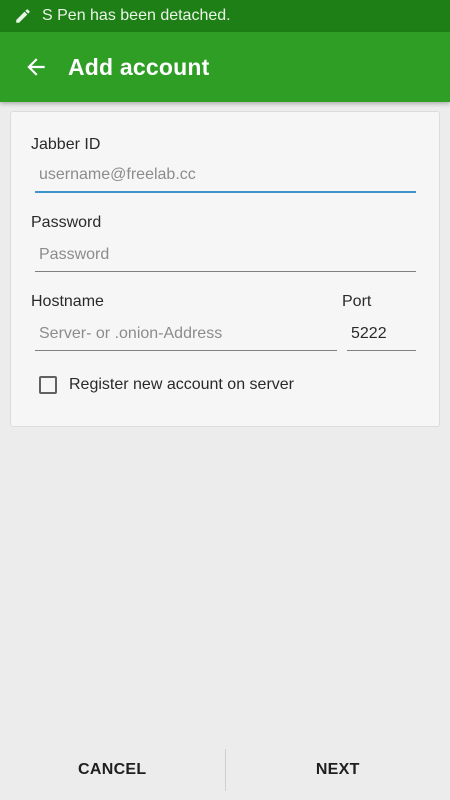  Describe the element at coordinates (67, 301) in the screenshot. I see `hostname-label: Hostname` at that location.